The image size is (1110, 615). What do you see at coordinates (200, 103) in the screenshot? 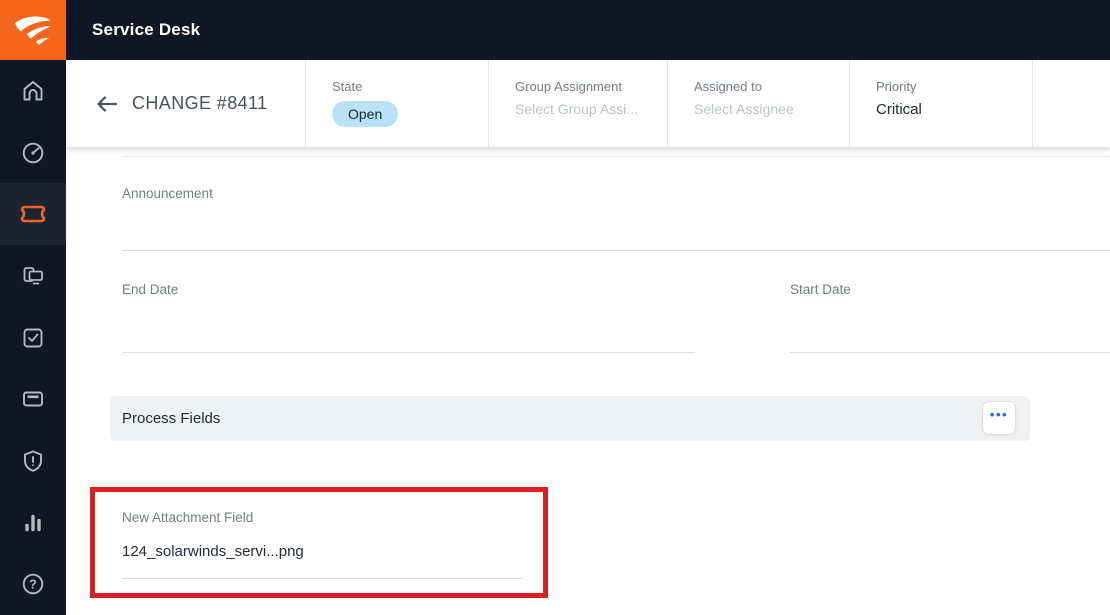
I see `page-title: CHANGE #8411` at bounding box center [200, 103].